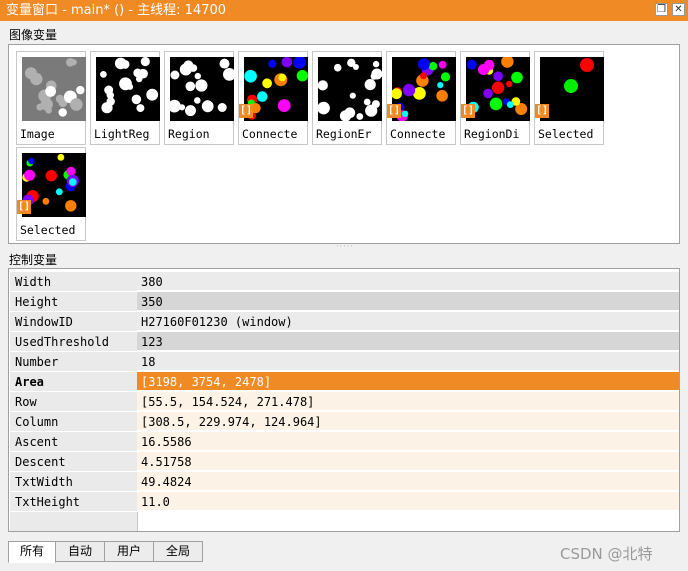 The image size is (688, 571). What do you see at coordinates (37, 134) in the screenshot?
I see `thumbnail-label: Image` at bounding box center [37, 134].